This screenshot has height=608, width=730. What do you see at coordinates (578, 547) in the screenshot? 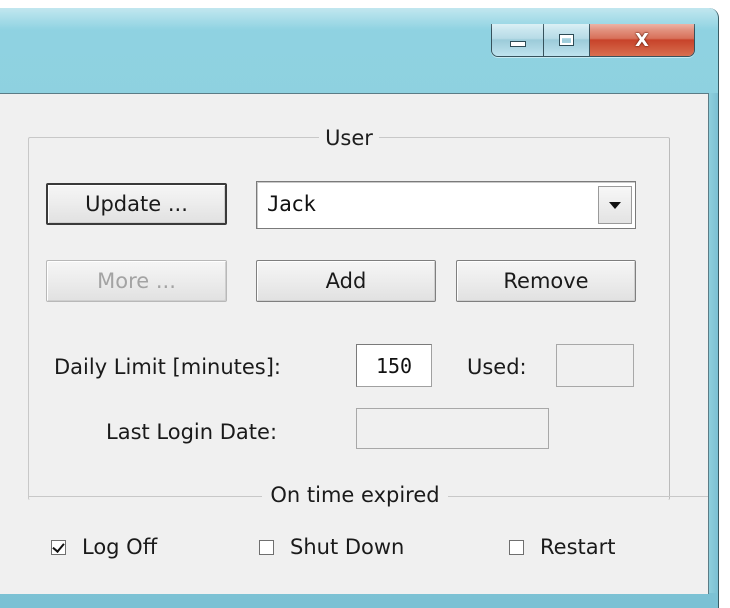
I see `restart-label: Restart` at bounding box center [578, 547].